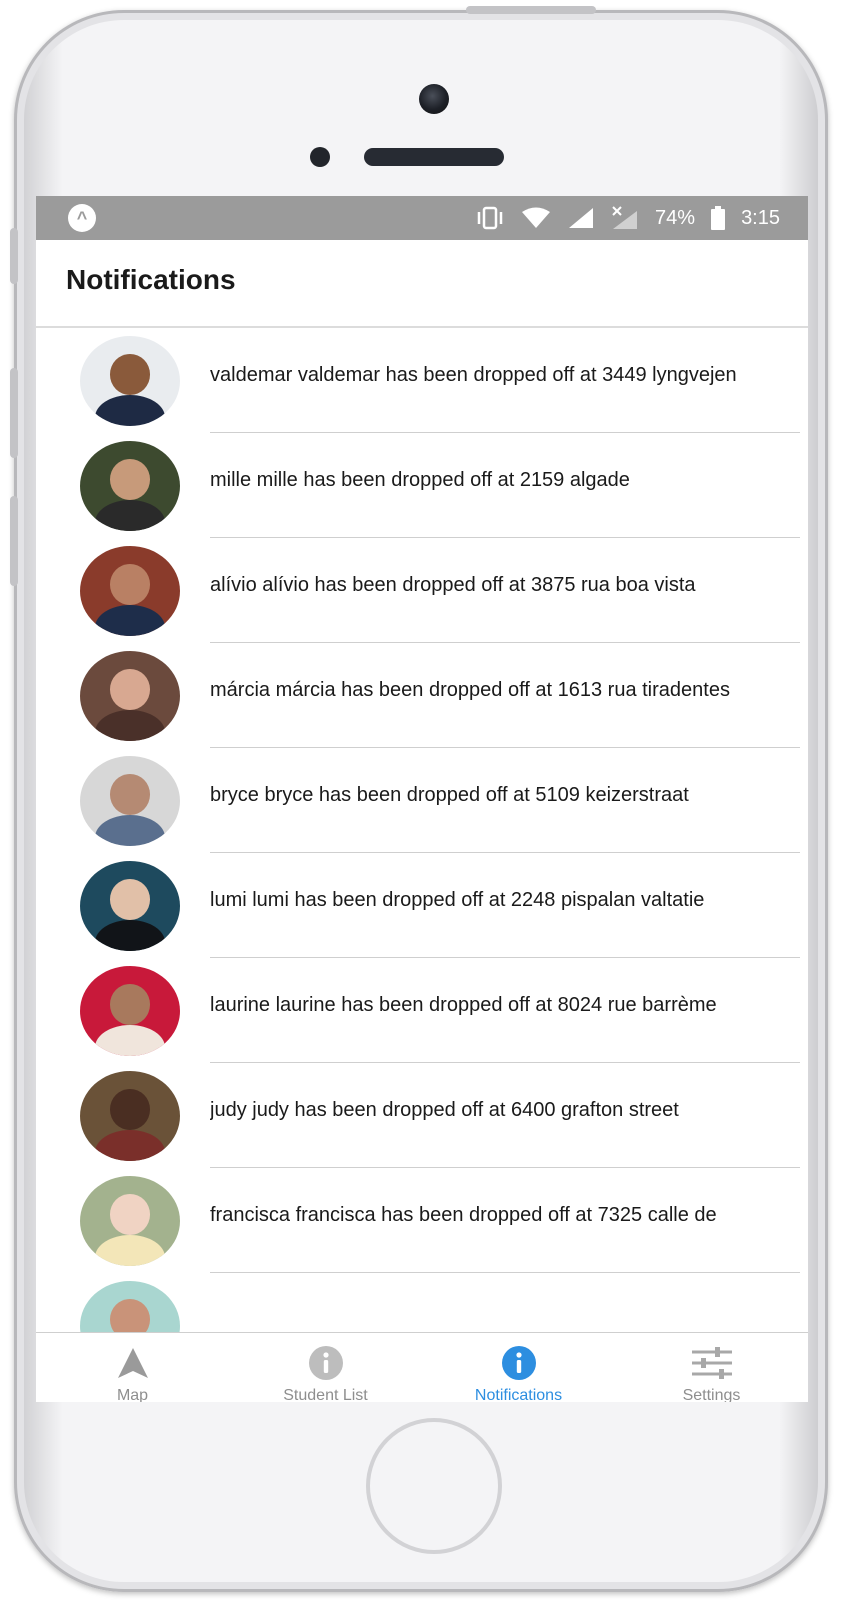 This screenshot has height=1604, width=844. What do you see at coordinates (581, 218) in the screenshot?
I see `cell-signal-icon` at bounding box center [581, 218].